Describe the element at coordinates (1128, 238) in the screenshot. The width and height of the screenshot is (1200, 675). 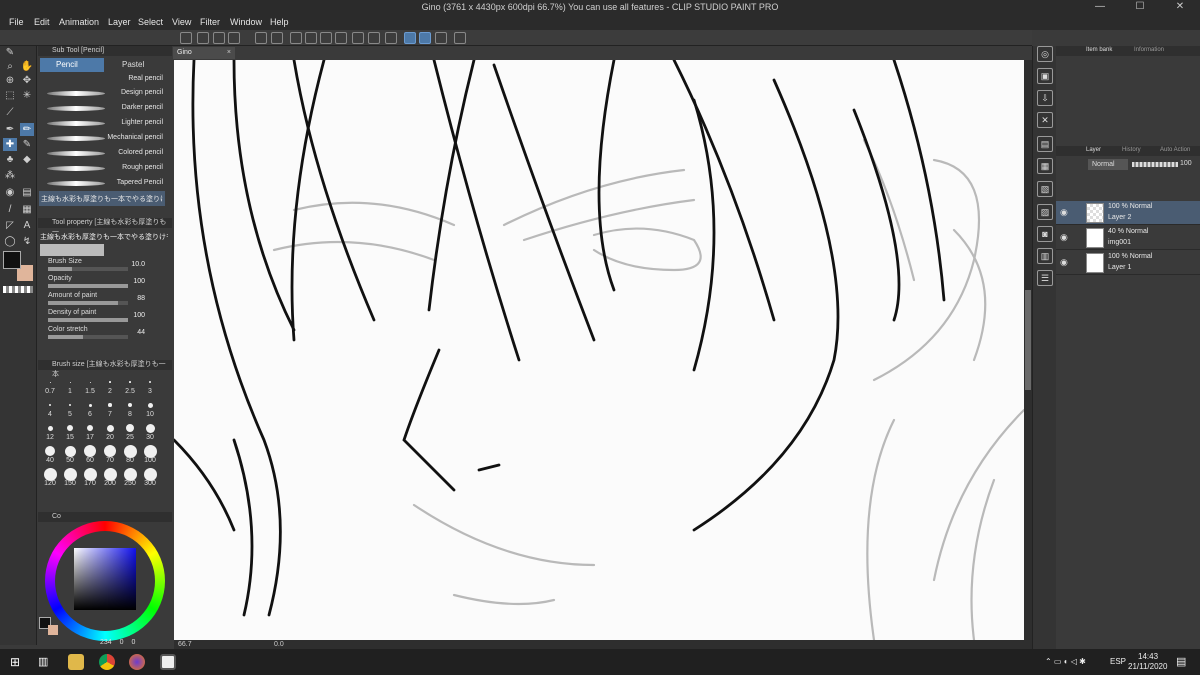
I see `layer-row-img001: ◉ 40 % Normal img001` at that location.